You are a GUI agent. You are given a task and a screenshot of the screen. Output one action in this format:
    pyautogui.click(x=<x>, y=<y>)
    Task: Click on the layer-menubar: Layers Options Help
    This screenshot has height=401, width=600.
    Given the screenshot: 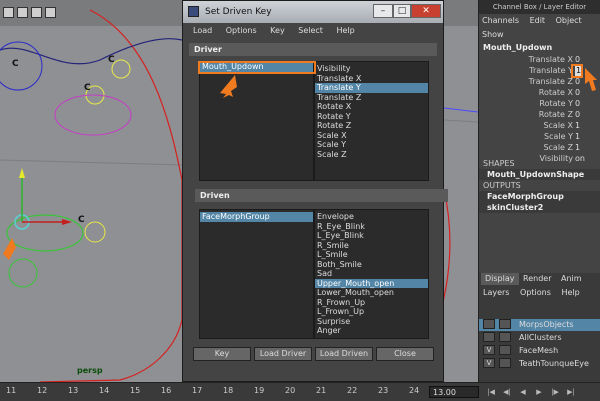 What is the action you would take?
    pyautogui.click(x=531, y=293)
    